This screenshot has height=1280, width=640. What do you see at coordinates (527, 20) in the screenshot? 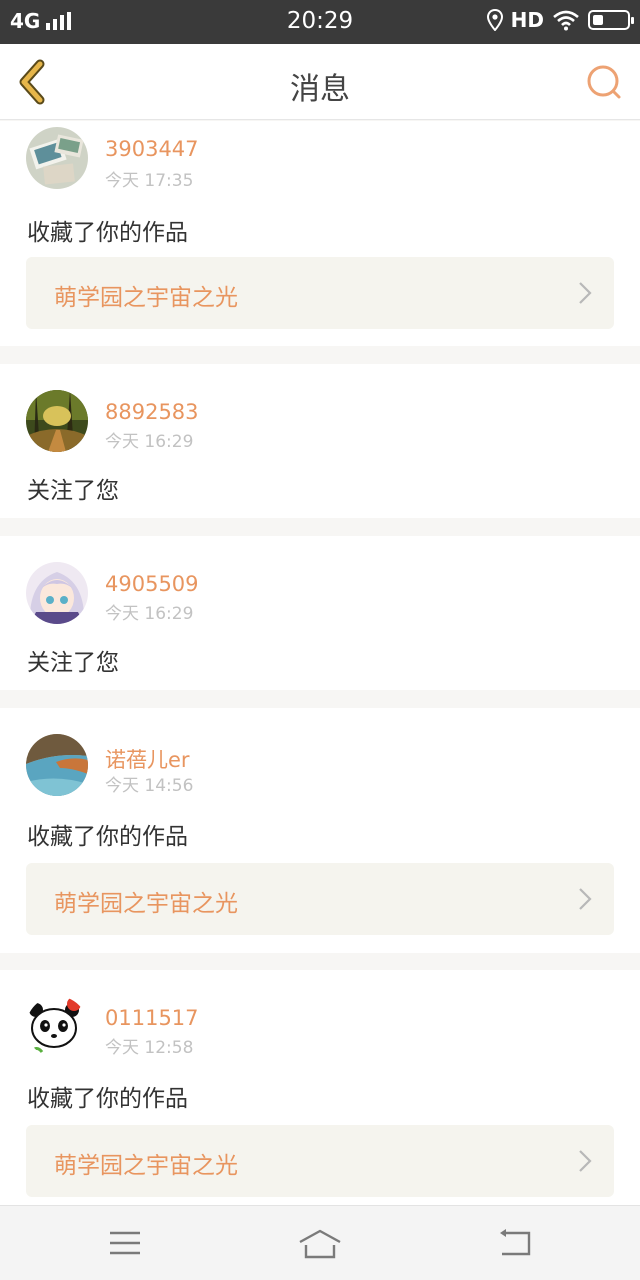
I see `hd-indicator: HD` at bounding box center [527, 20].